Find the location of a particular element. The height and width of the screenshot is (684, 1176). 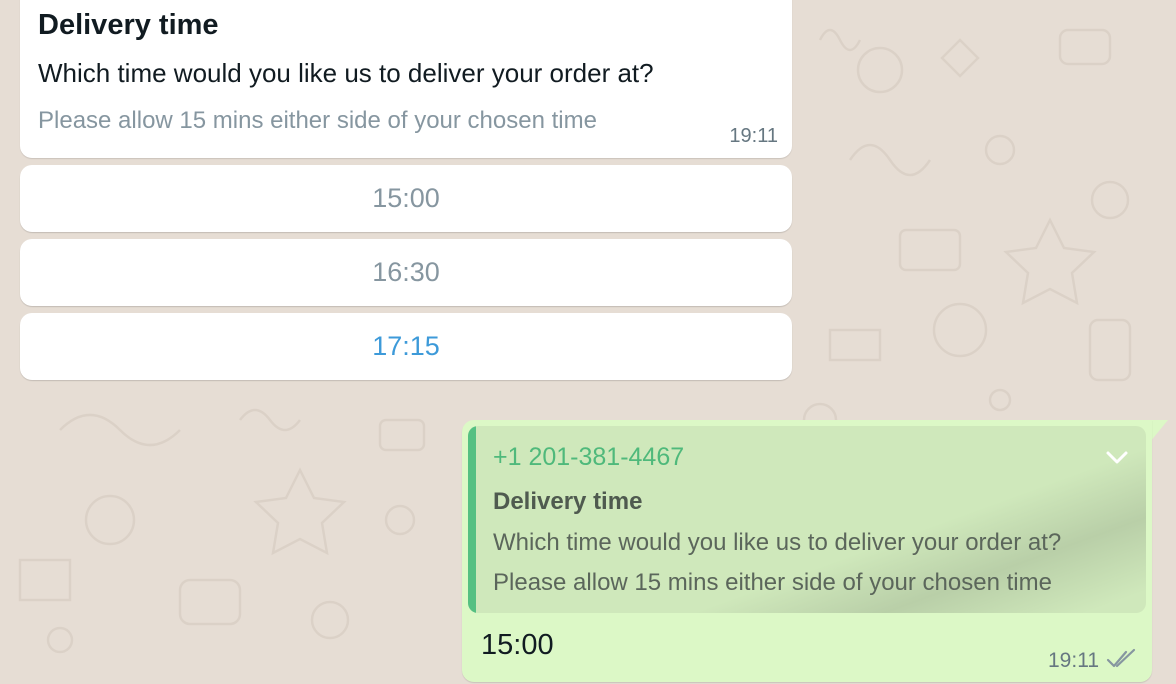

chevron-down-icon is located at coordinates (1117, 457).